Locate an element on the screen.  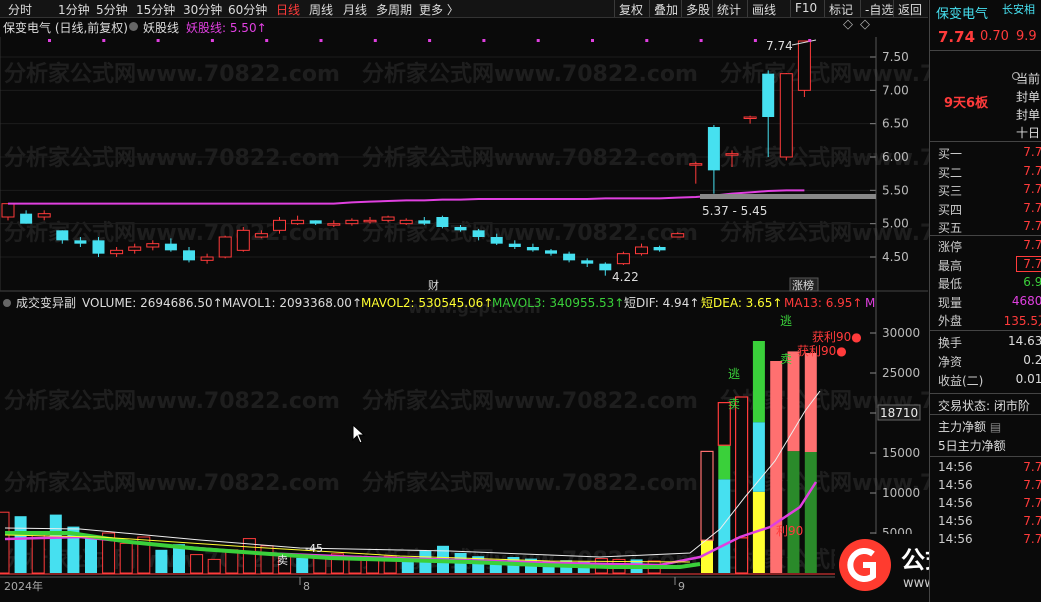
period-tab: 月线 is located at coordinates (355, 9).